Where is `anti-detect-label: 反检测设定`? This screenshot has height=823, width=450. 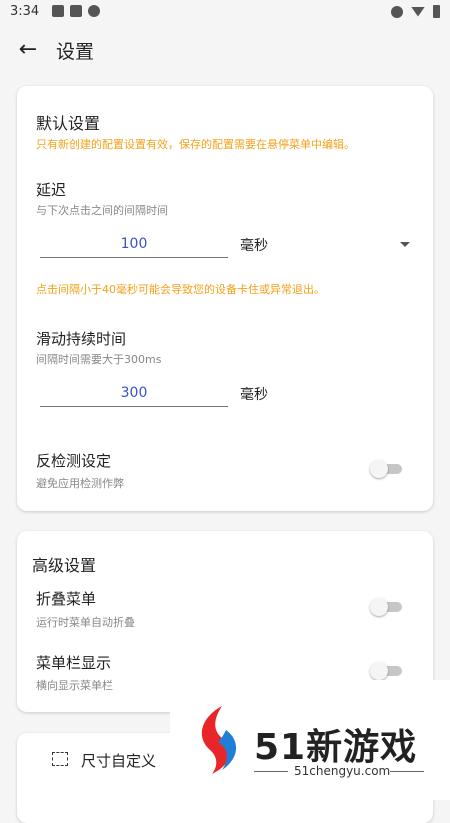
anti-detect-label: 反检测设定 is located at coordinates (74, 461).